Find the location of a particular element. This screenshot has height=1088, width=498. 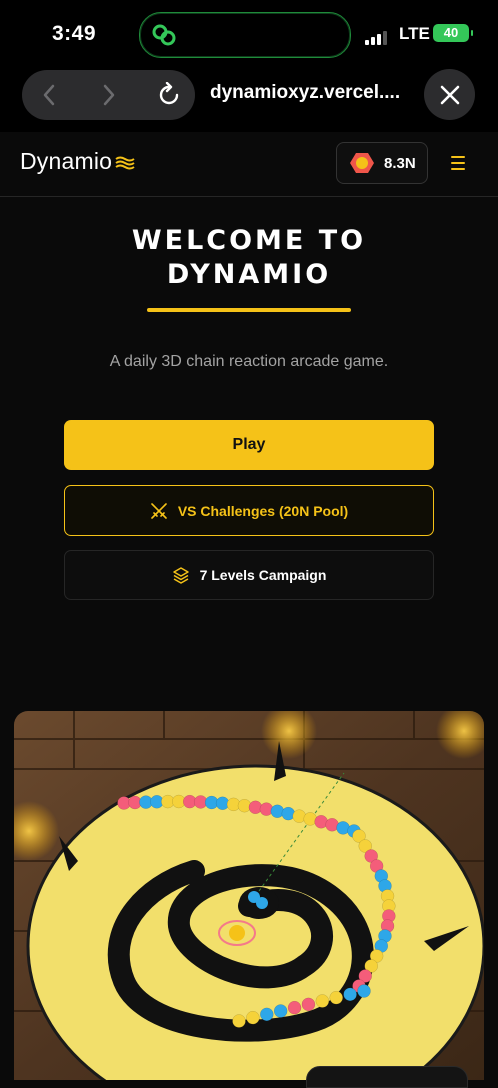

play-label: Play is located at coordinates (249, 444).